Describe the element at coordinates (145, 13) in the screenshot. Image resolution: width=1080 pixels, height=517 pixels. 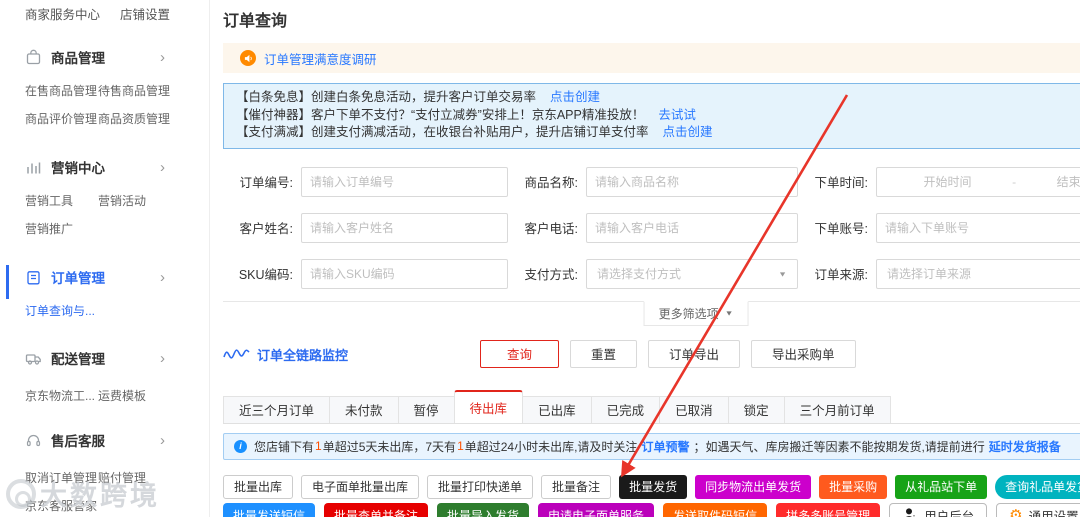
I see `sidebar-link-shop-settings: 店铺设置` at that location.